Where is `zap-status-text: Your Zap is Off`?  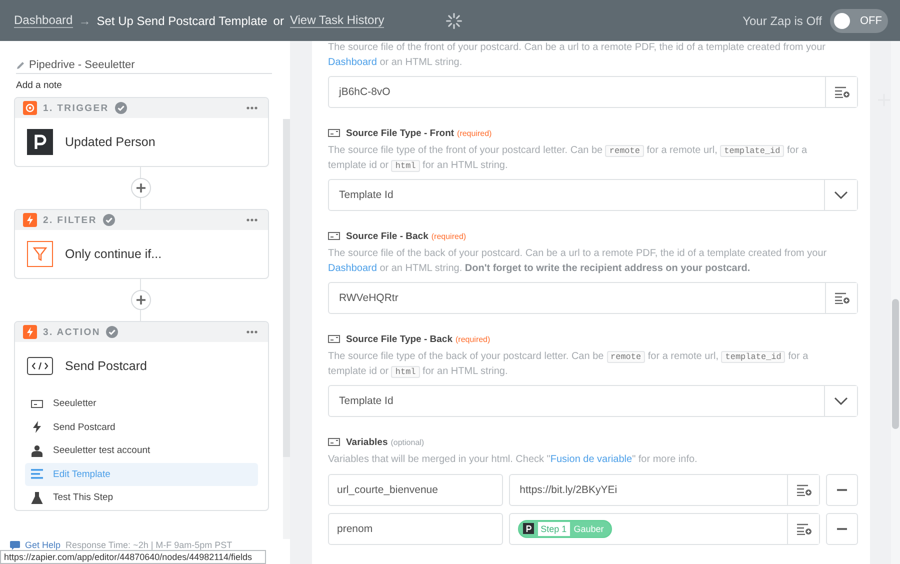 zap-status-text: Your Zap is Off is located at coordinates (782, 21).